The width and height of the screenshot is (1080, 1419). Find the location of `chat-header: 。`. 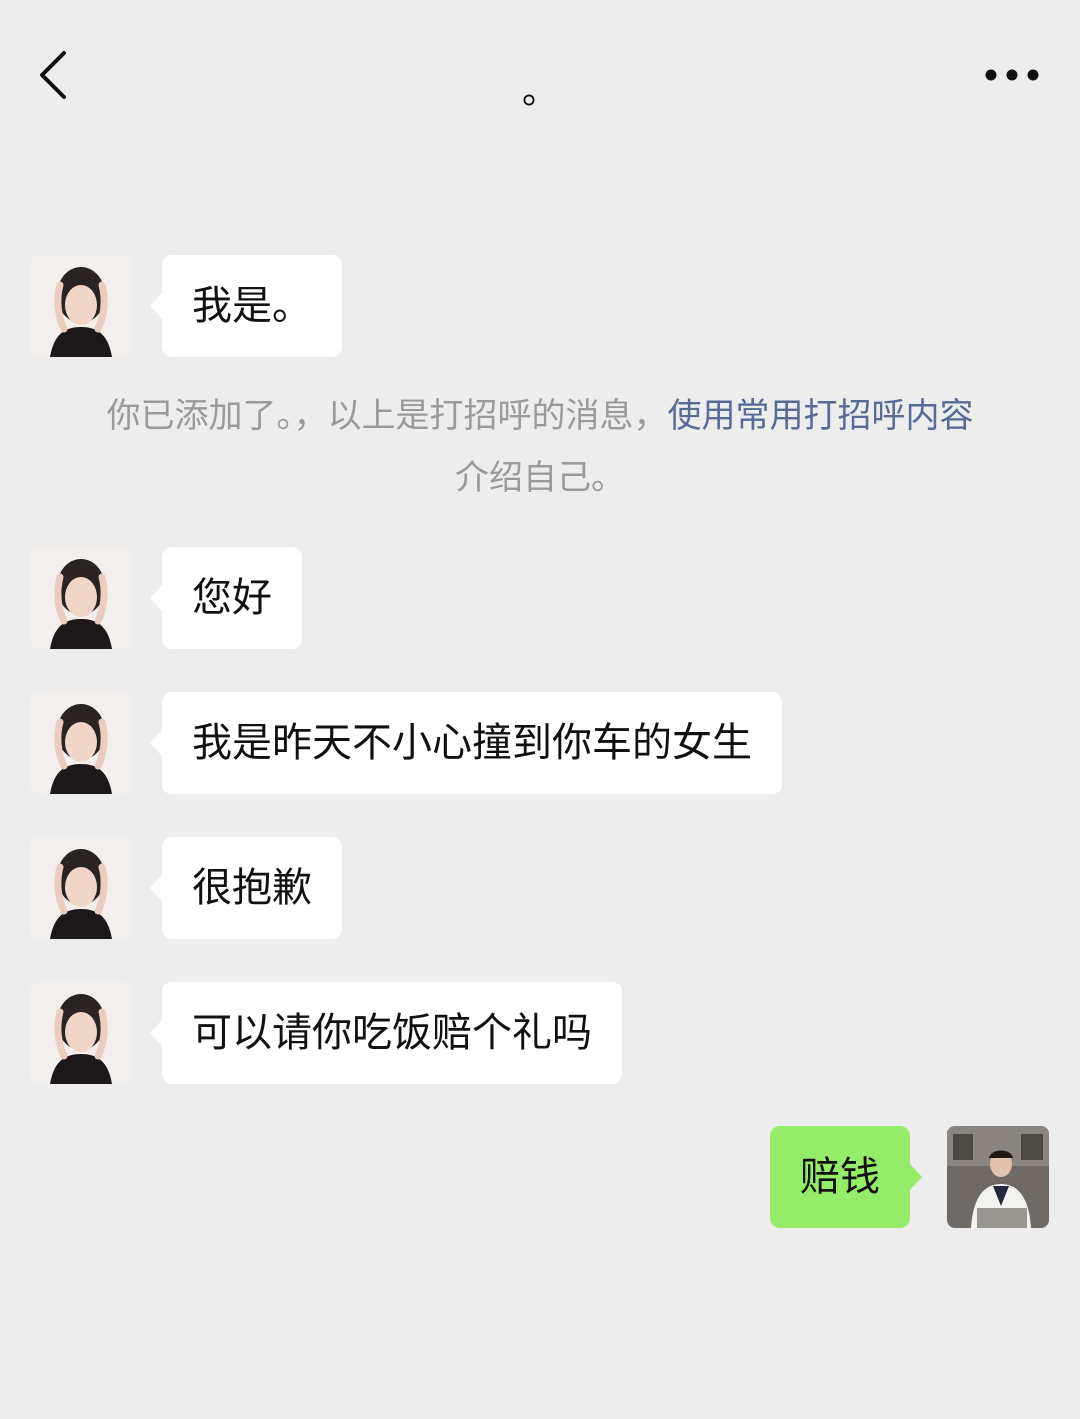

chat-header: 。 is located at coordinates (540, 75).